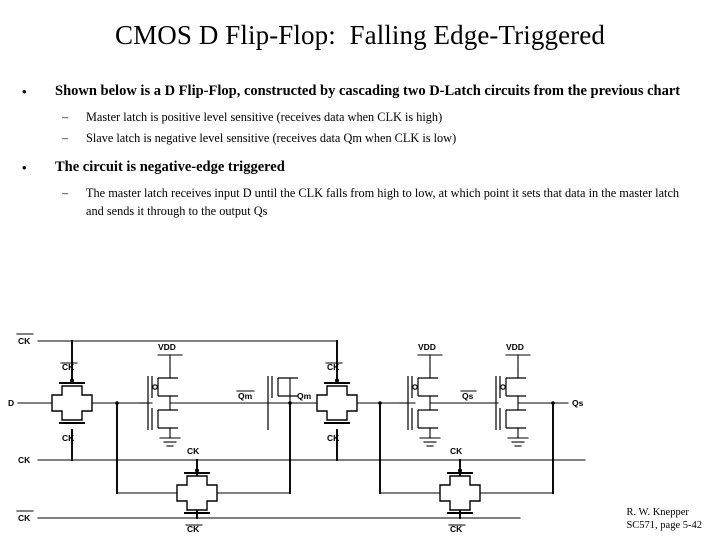  Describe the element at coordinates (97, 167) in the screenshot. I see `bullet-item-2-text: The circuit is` at that location.